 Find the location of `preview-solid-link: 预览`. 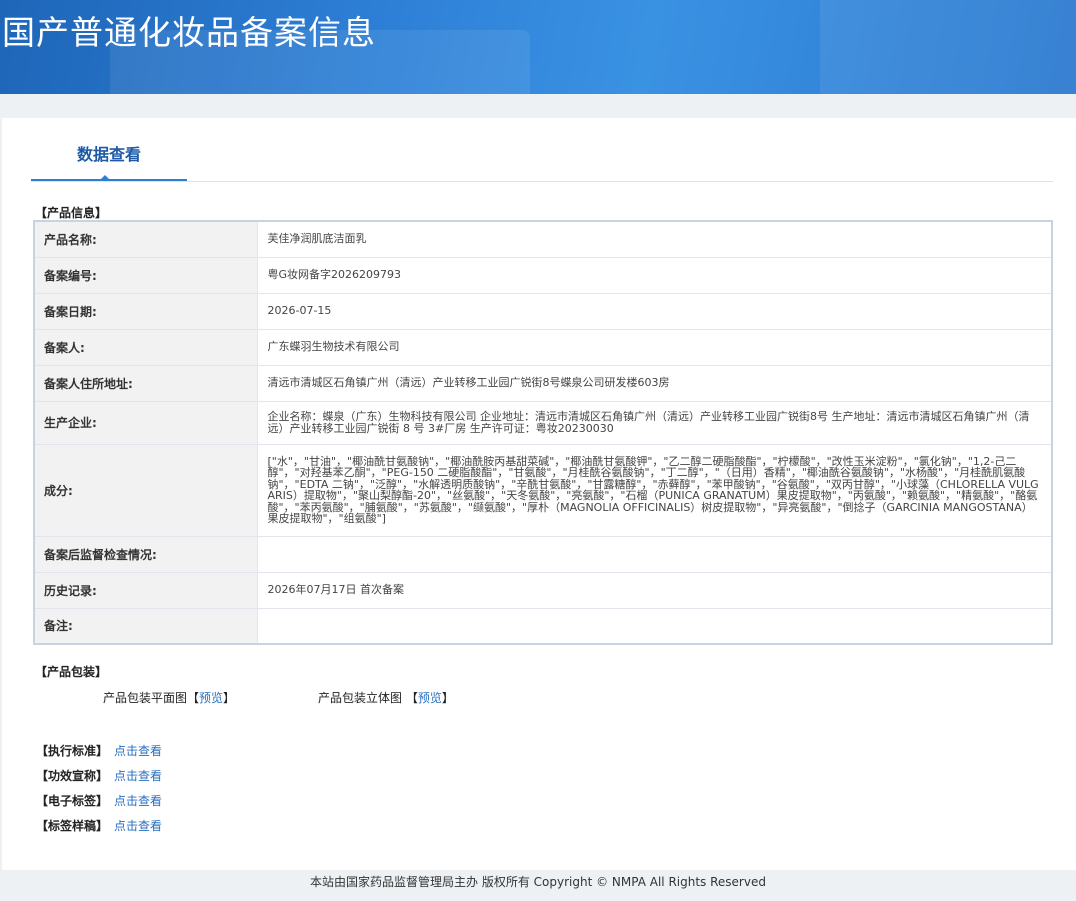

preview-solid-link: 预览 is located at coordinates (430, 698).